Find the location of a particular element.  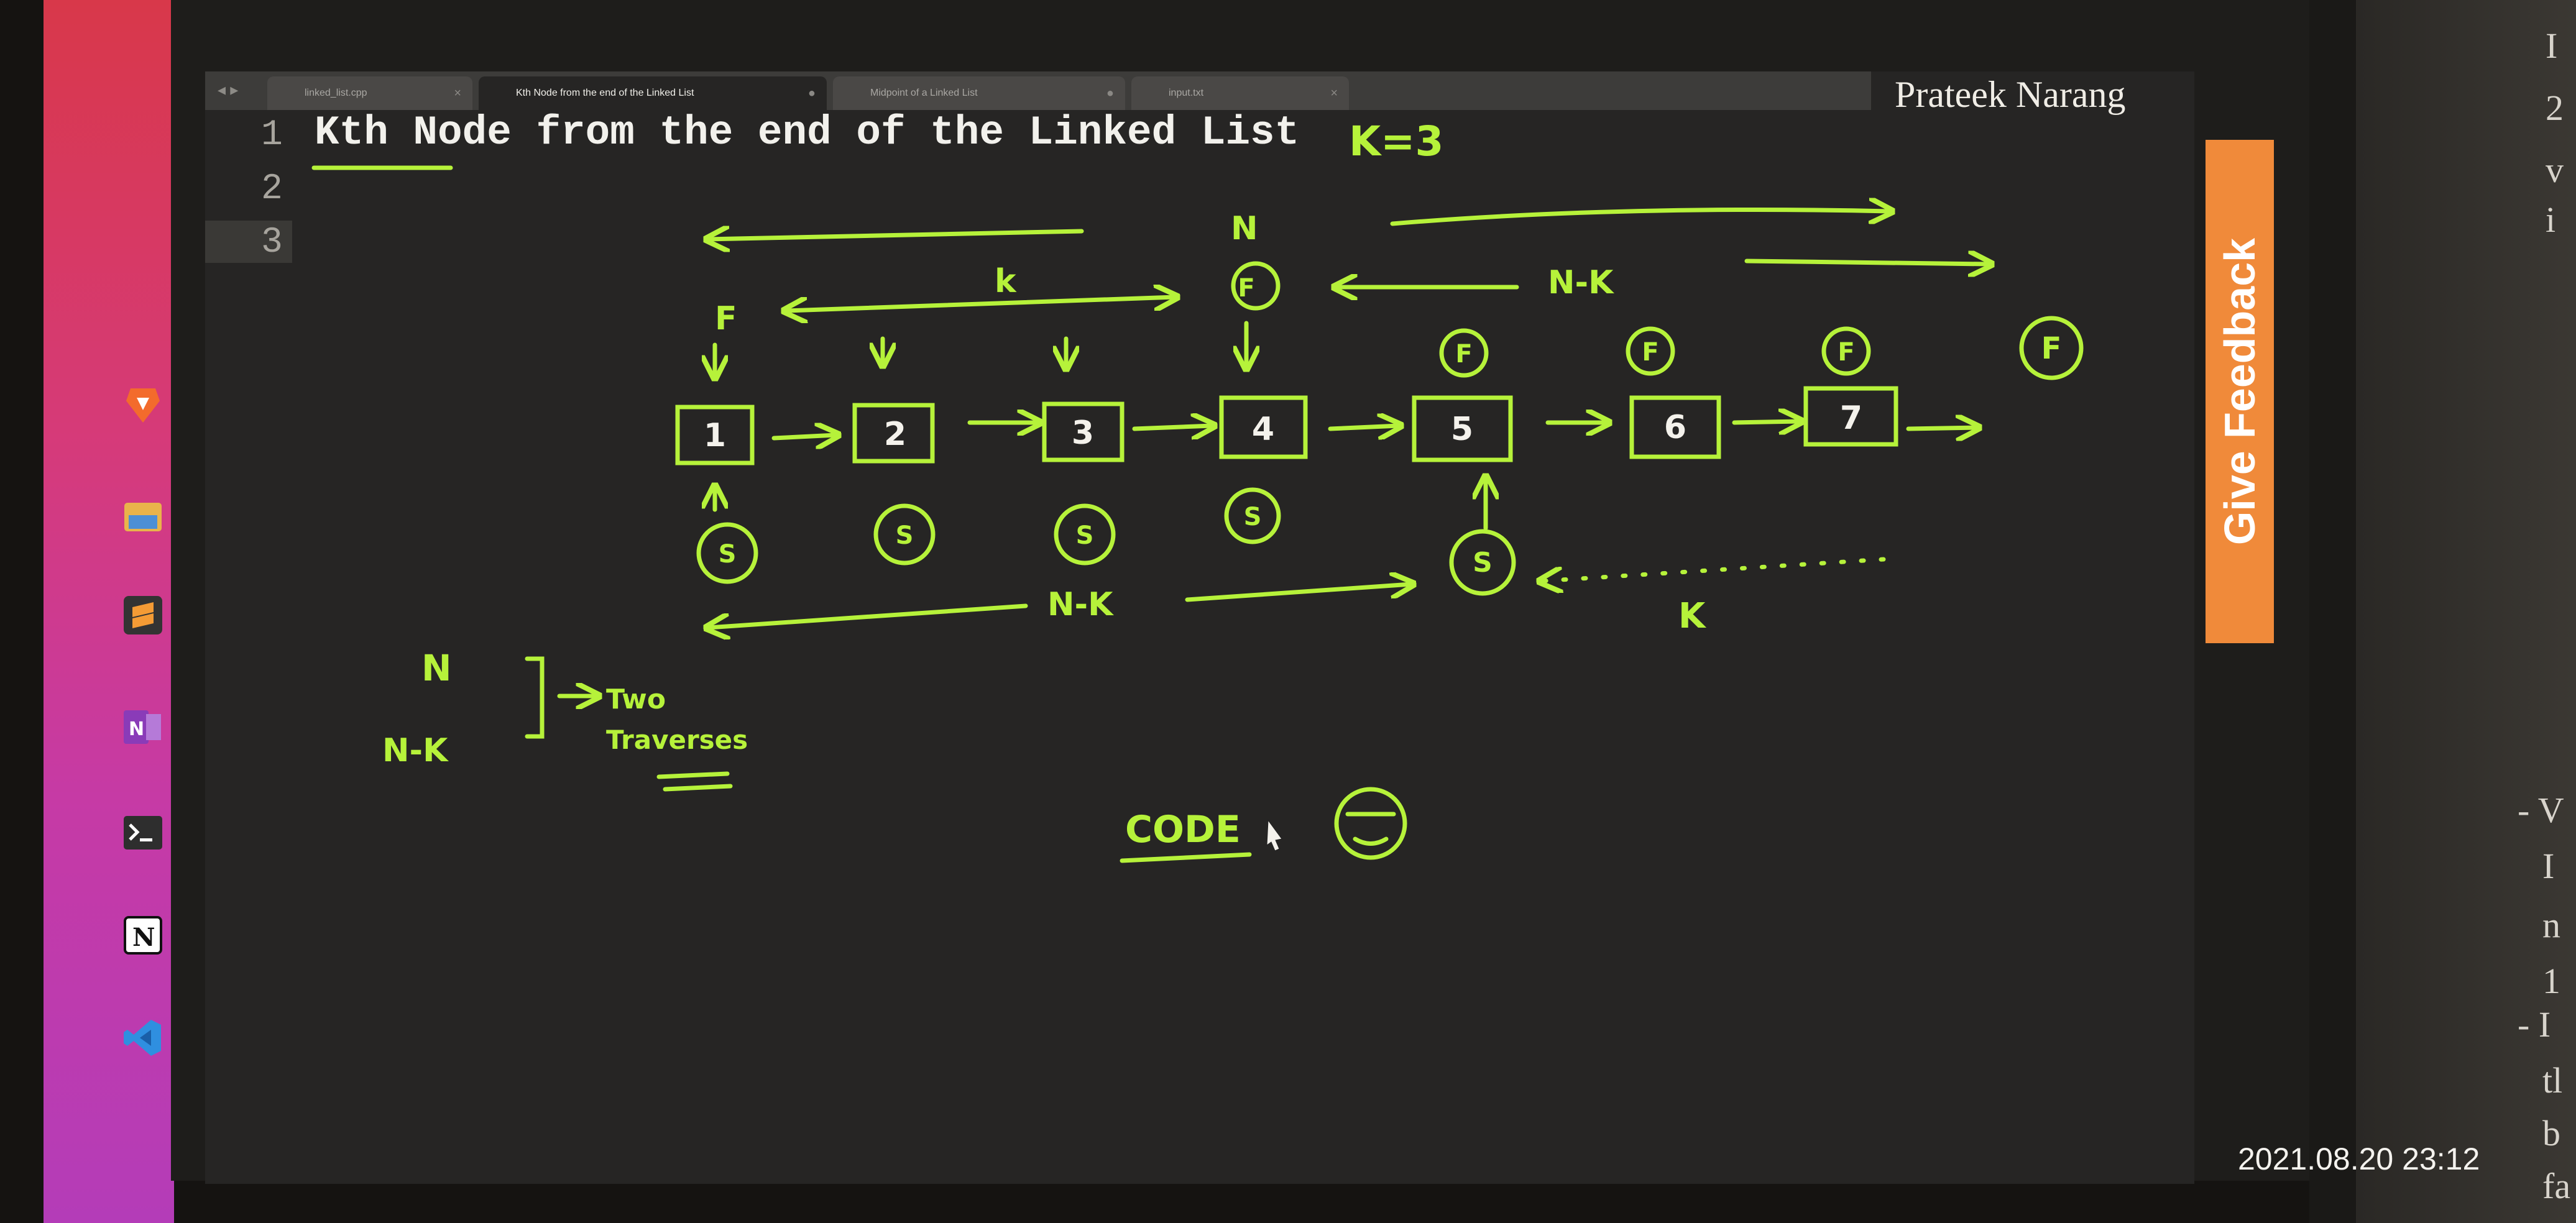

arrow-left is located at coordinates (896, 235).